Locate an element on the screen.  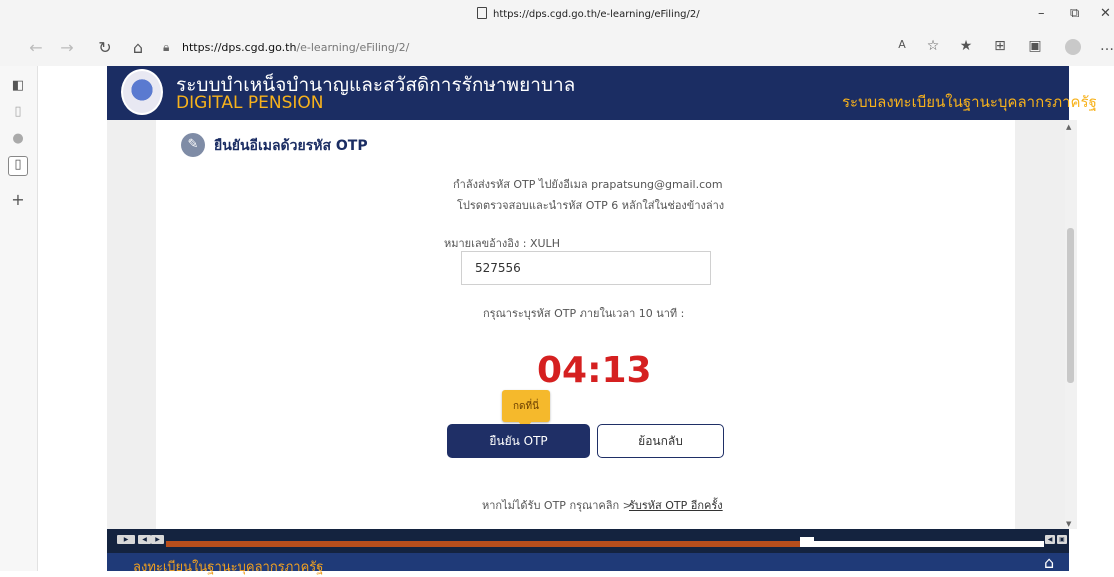
otp-input-value: 527556 is located at coordinates (498, 268).